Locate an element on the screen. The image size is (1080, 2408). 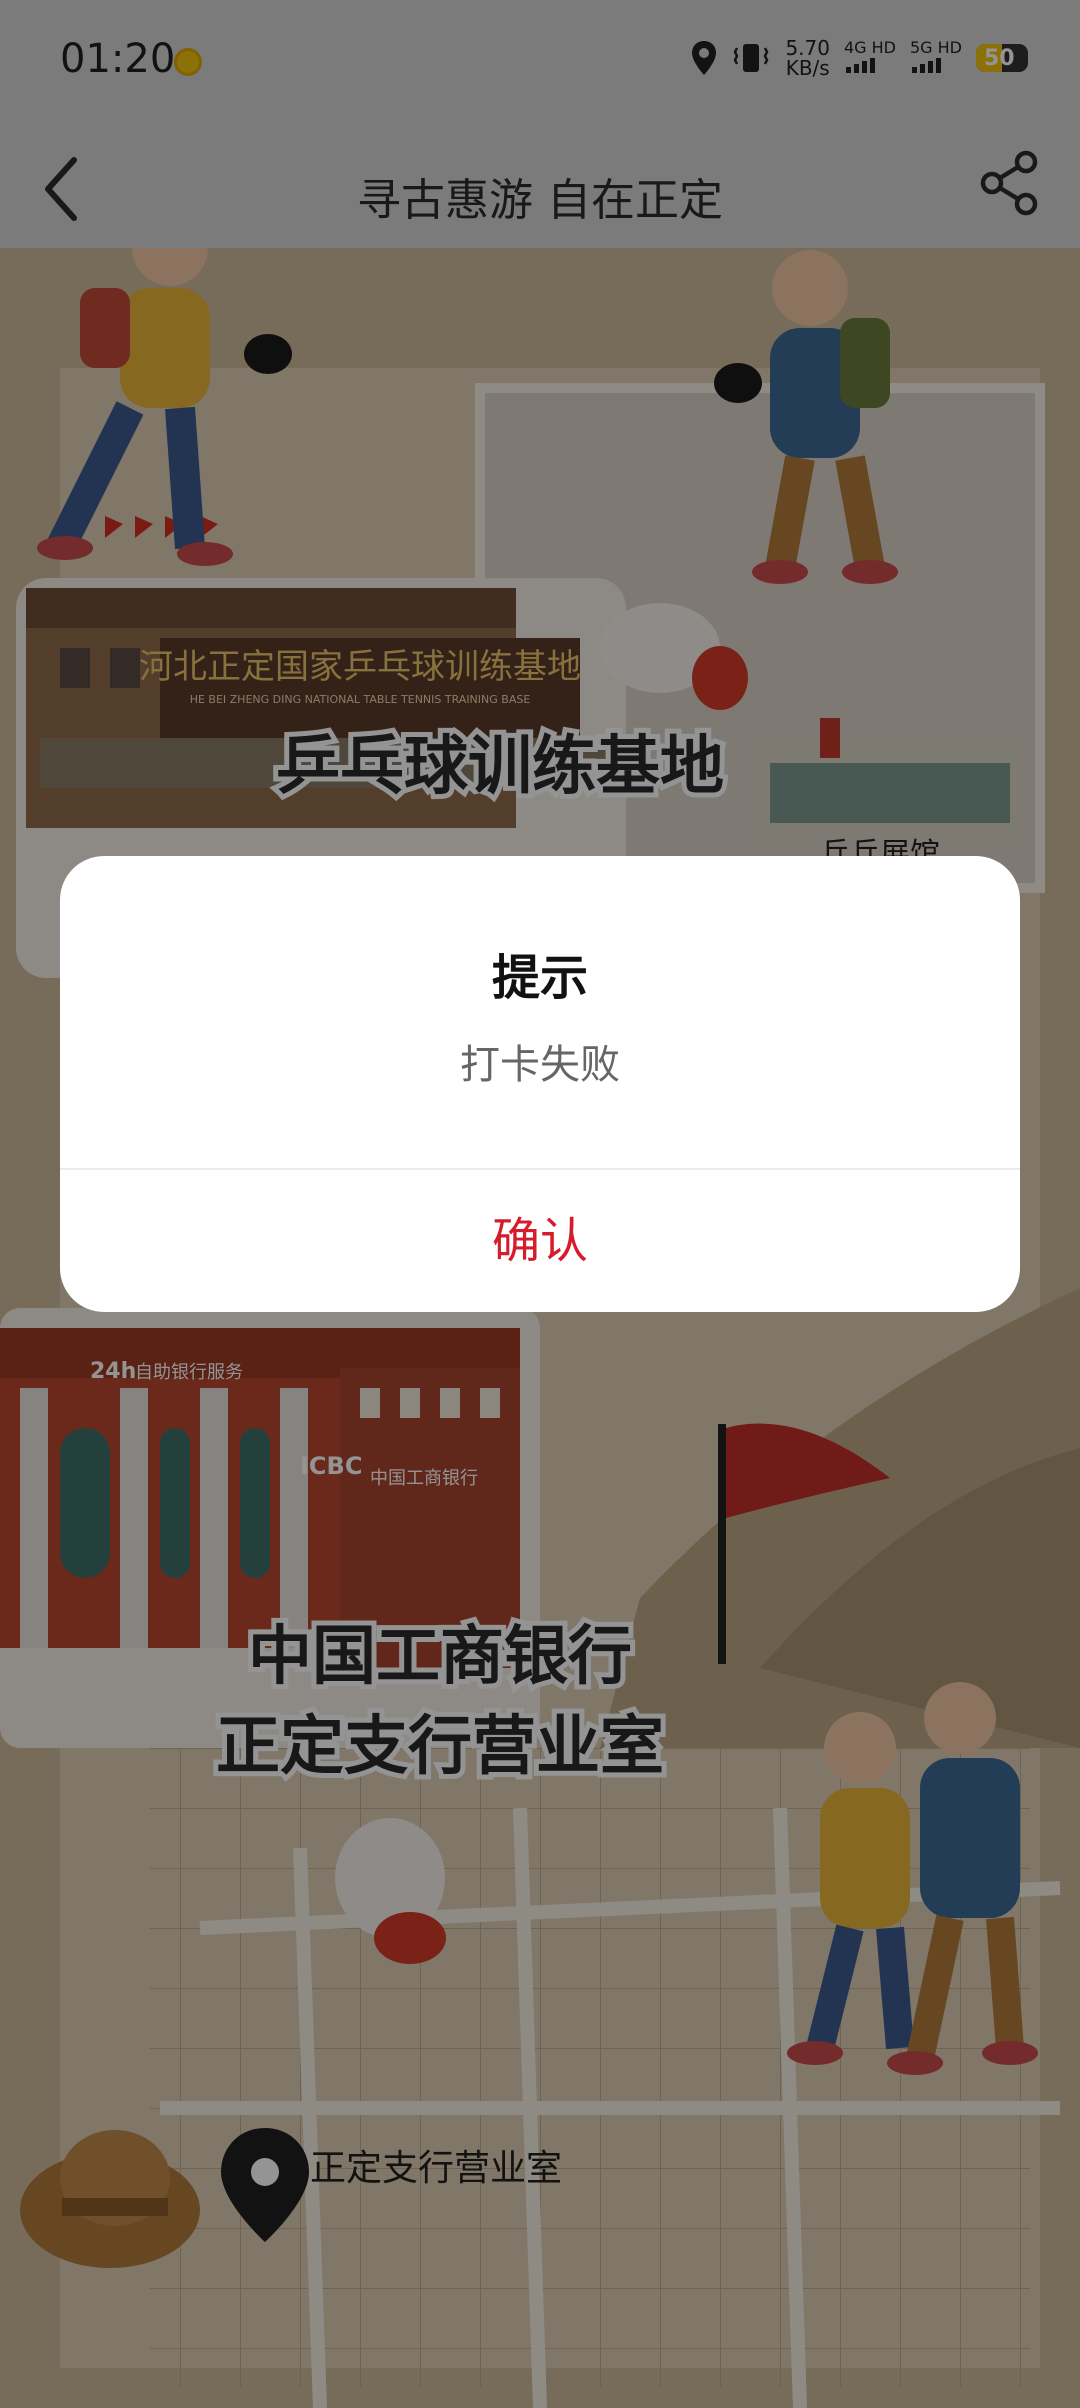
dialog-message: 打卡失败 is located at coordinates (540, 1065).